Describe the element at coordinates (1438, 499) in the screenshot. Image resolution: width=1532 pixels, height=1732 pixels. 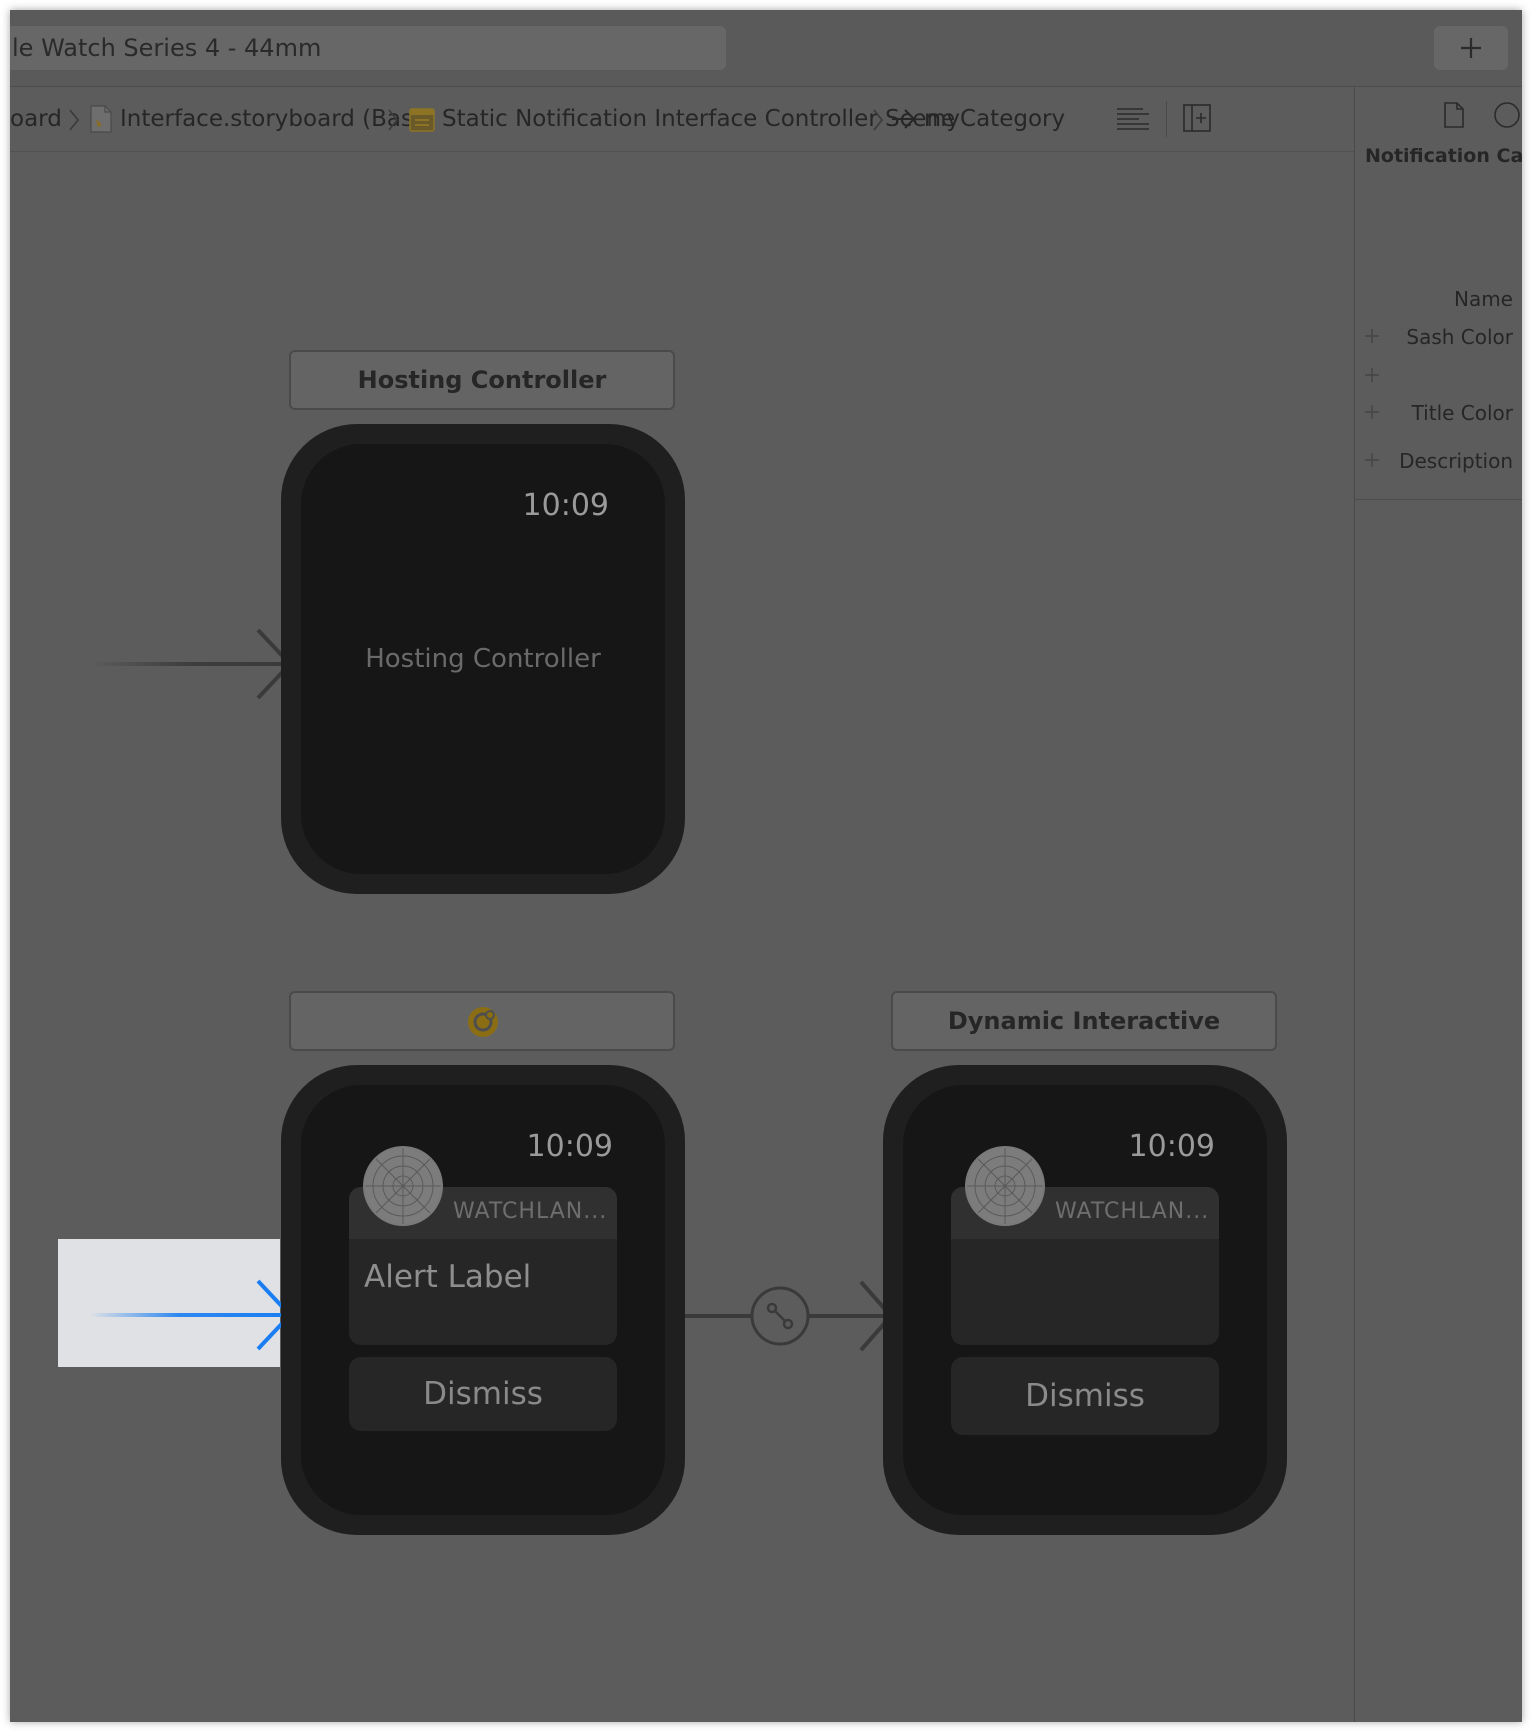
I see `inspector-divider` at that location.